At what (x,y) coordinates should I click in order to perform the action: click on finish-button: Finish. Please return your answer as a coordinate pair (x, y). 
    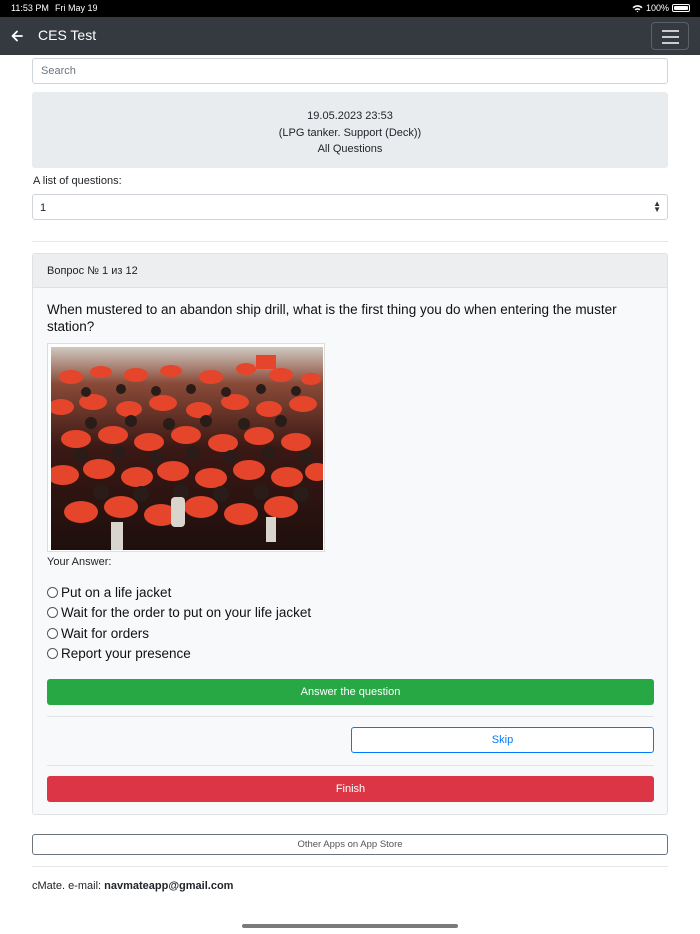
    Looking at the image, I should click on (350, 789).